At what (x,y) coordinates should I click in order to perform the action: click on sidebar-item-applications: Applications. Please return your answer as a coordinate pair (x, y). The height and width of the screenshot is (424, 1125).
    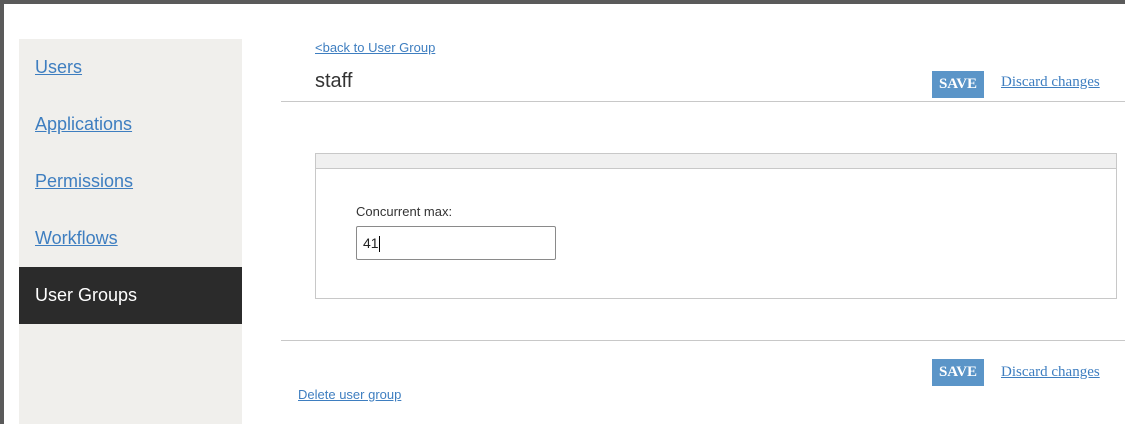
    Looking at the image, I should click on (130, 124).